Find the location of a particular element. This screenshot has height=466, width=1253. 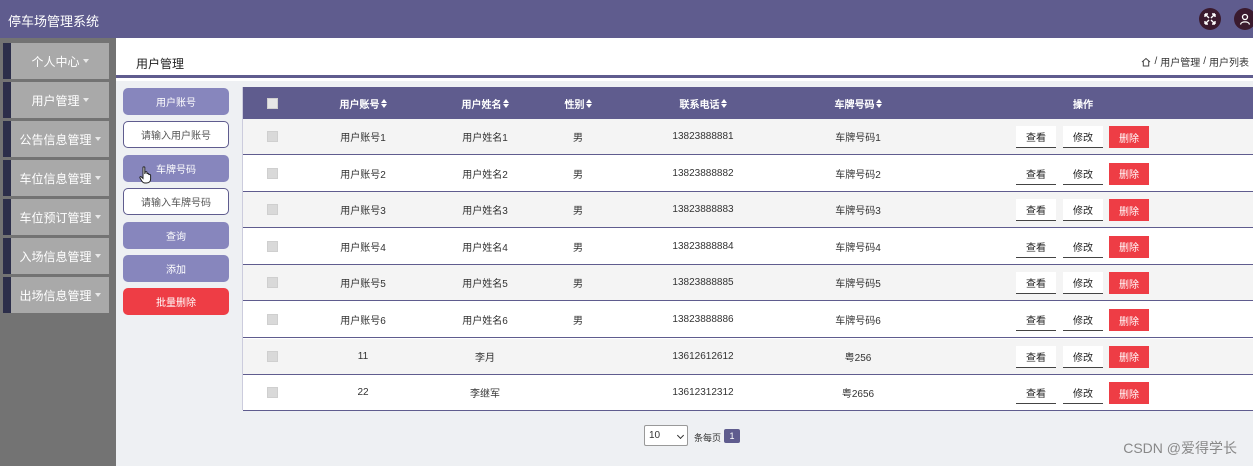

select-all-checkbox is located at coordinates (272, 103).